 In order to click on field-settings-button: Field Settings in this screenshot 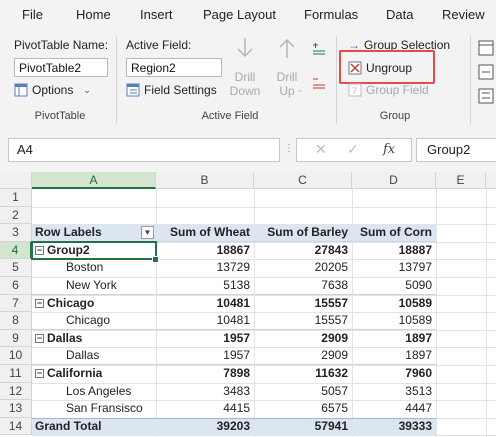, I will do `click(171, 90)`.